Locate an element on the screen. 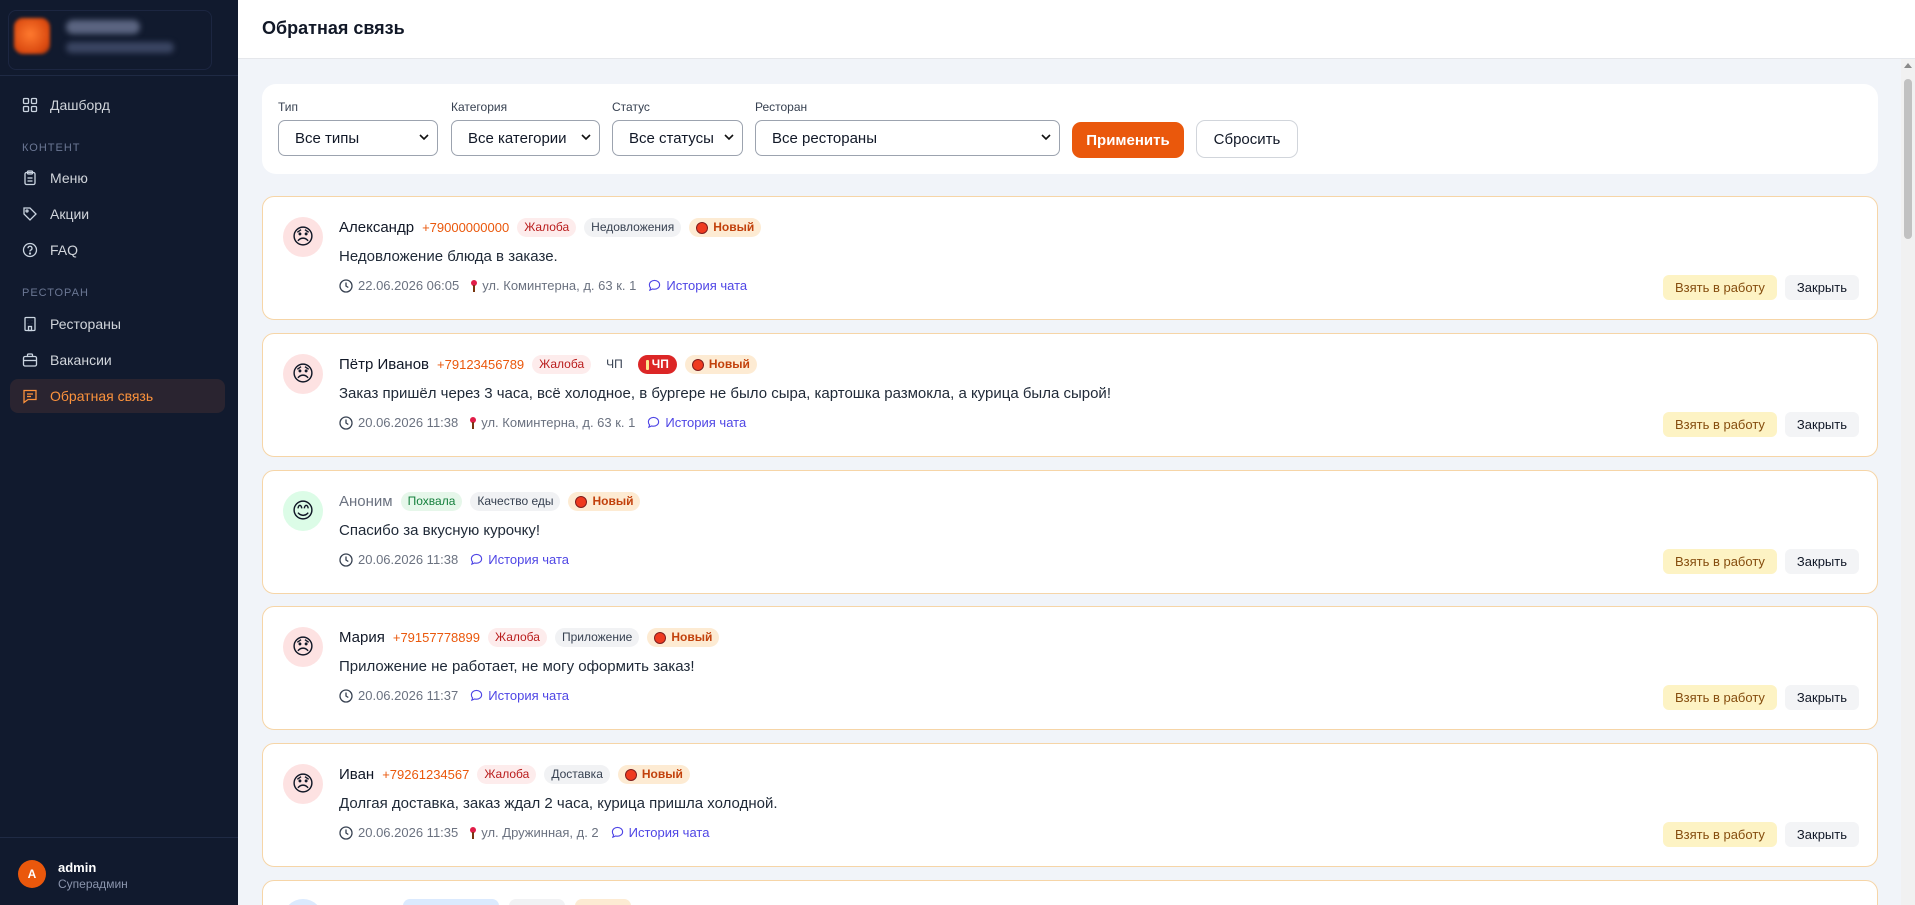 The height and width of the screenshot is (905, 1915). filter-status-value: Все статусы is located at coordinates (671, 138).